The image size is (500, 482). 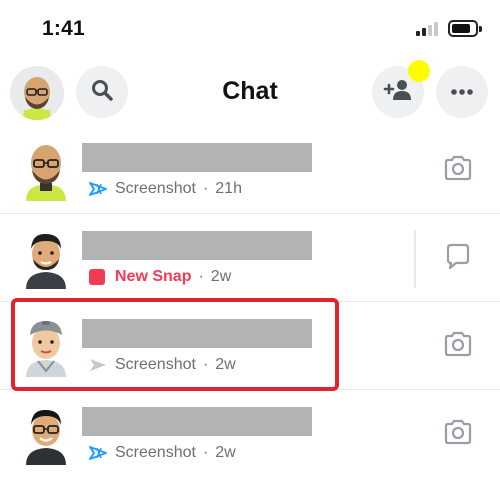 I want to click on chat-header: Chat, so click(x=250, y=88).